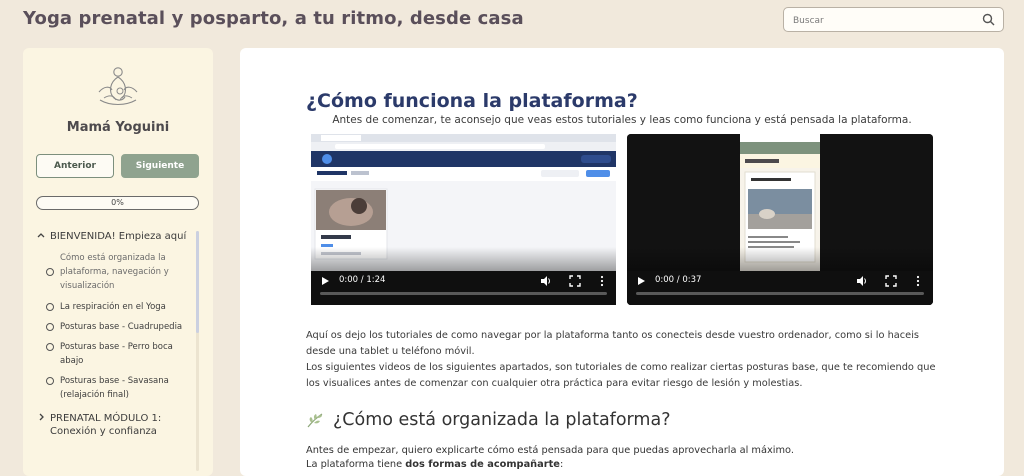 The image size is (1024, 476). What do you see at coordinates (41, 417) in the screenshot?
I see `chevron-right-icon` at bounding box center [41, 417].